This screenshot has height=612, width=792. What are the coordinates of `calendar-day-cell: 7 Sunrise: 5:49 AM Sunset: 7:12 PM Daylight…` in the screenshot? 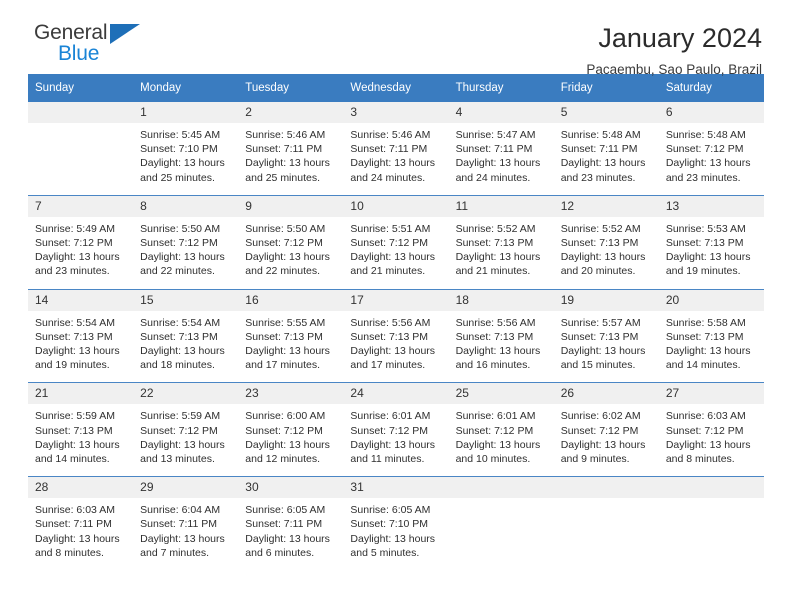 It's located at (81, 242).